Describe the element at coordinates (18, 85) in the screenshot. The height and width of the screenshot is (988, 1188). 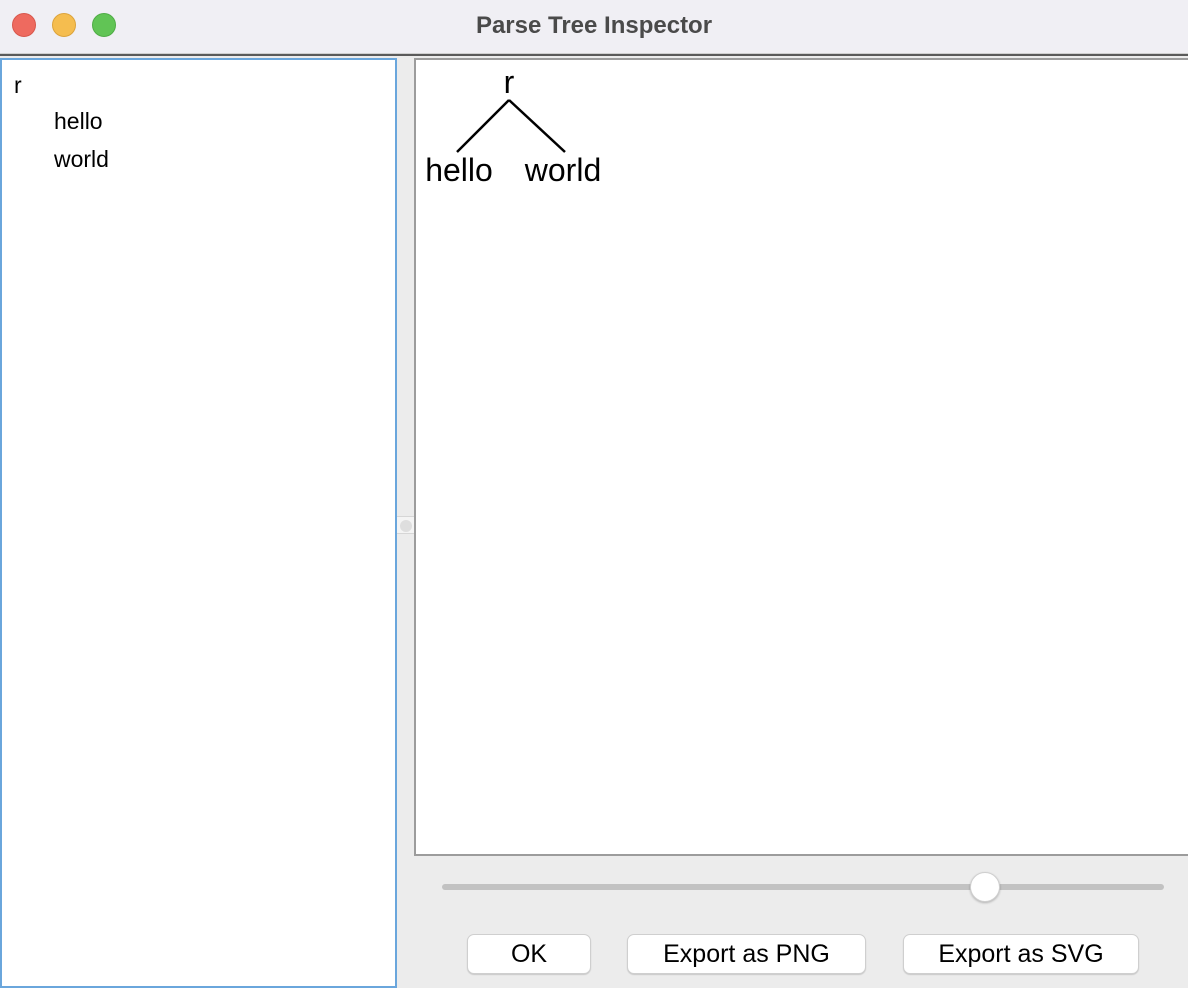
I see `tree-node-root: r` at that location.